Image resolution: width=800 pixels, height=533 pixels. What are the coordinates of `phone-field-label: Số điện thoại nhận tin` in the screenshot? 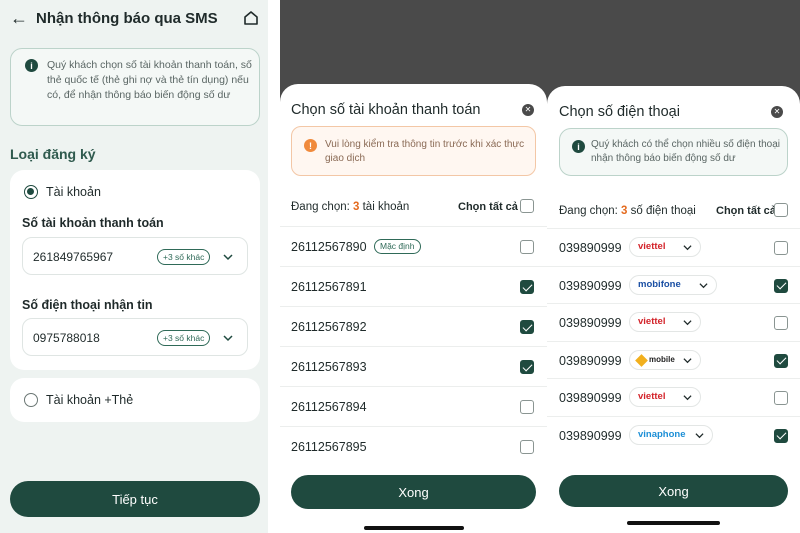 It's located at (87, 305).